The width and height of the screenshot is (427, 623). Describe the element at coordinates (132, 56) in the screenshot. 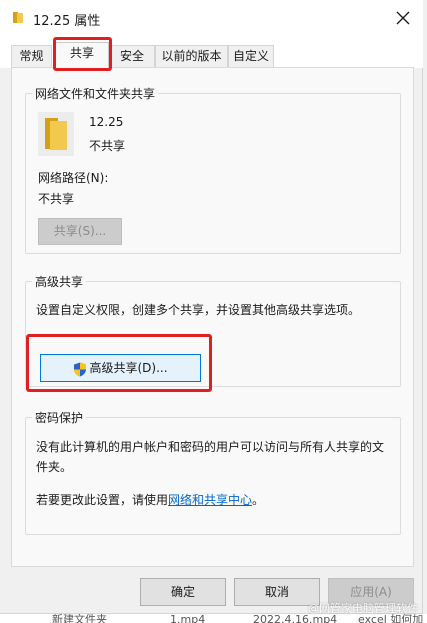

I see `tab-security: 安全` at that location.